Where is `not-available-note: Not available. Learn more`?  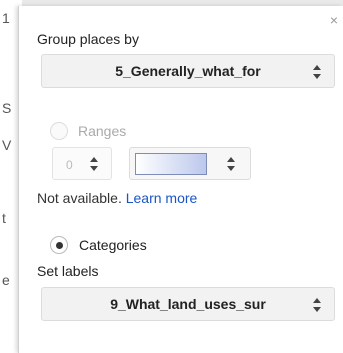
not-available-note: Not available. Learn more is located at coordinates (117, 198).